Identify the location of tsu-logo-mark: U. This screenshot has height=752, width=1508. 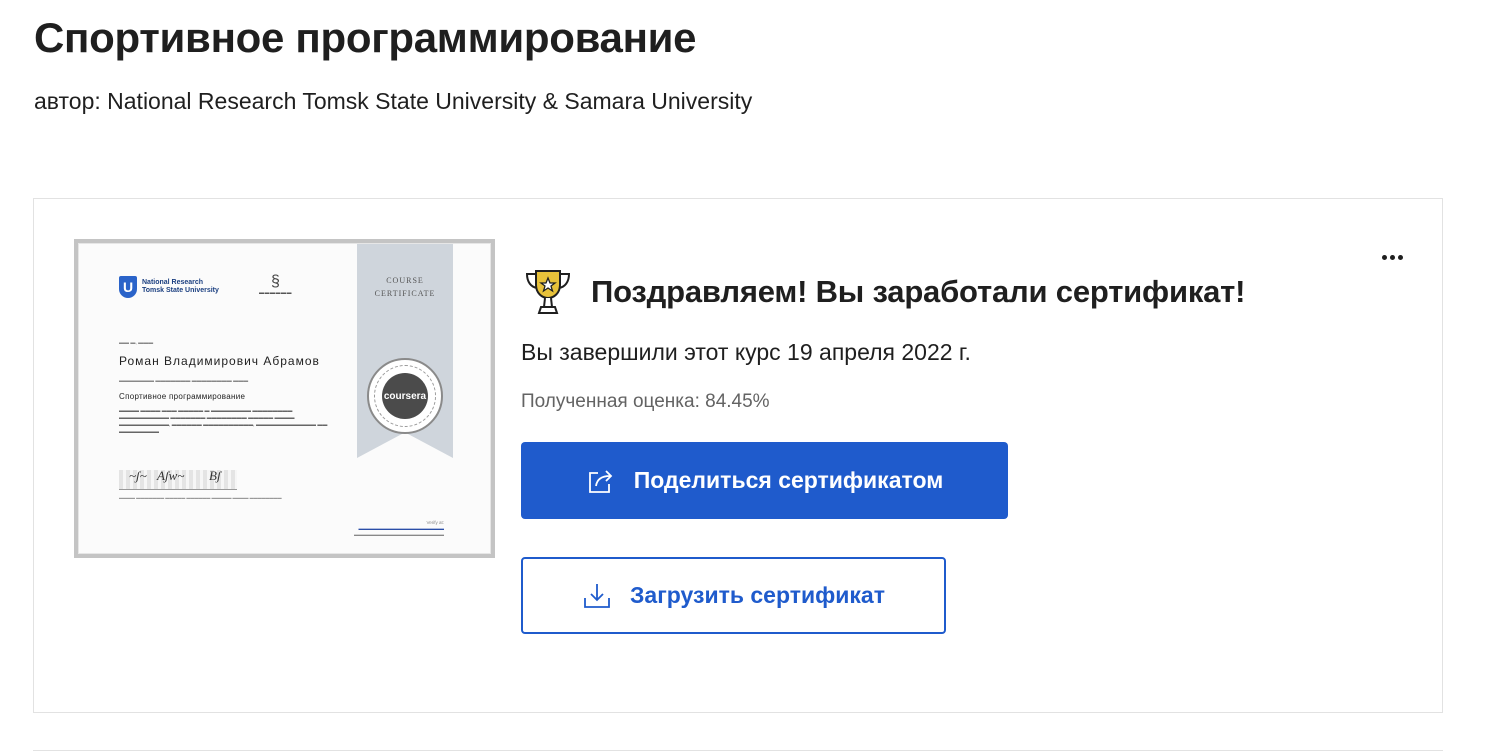
(128, 287).